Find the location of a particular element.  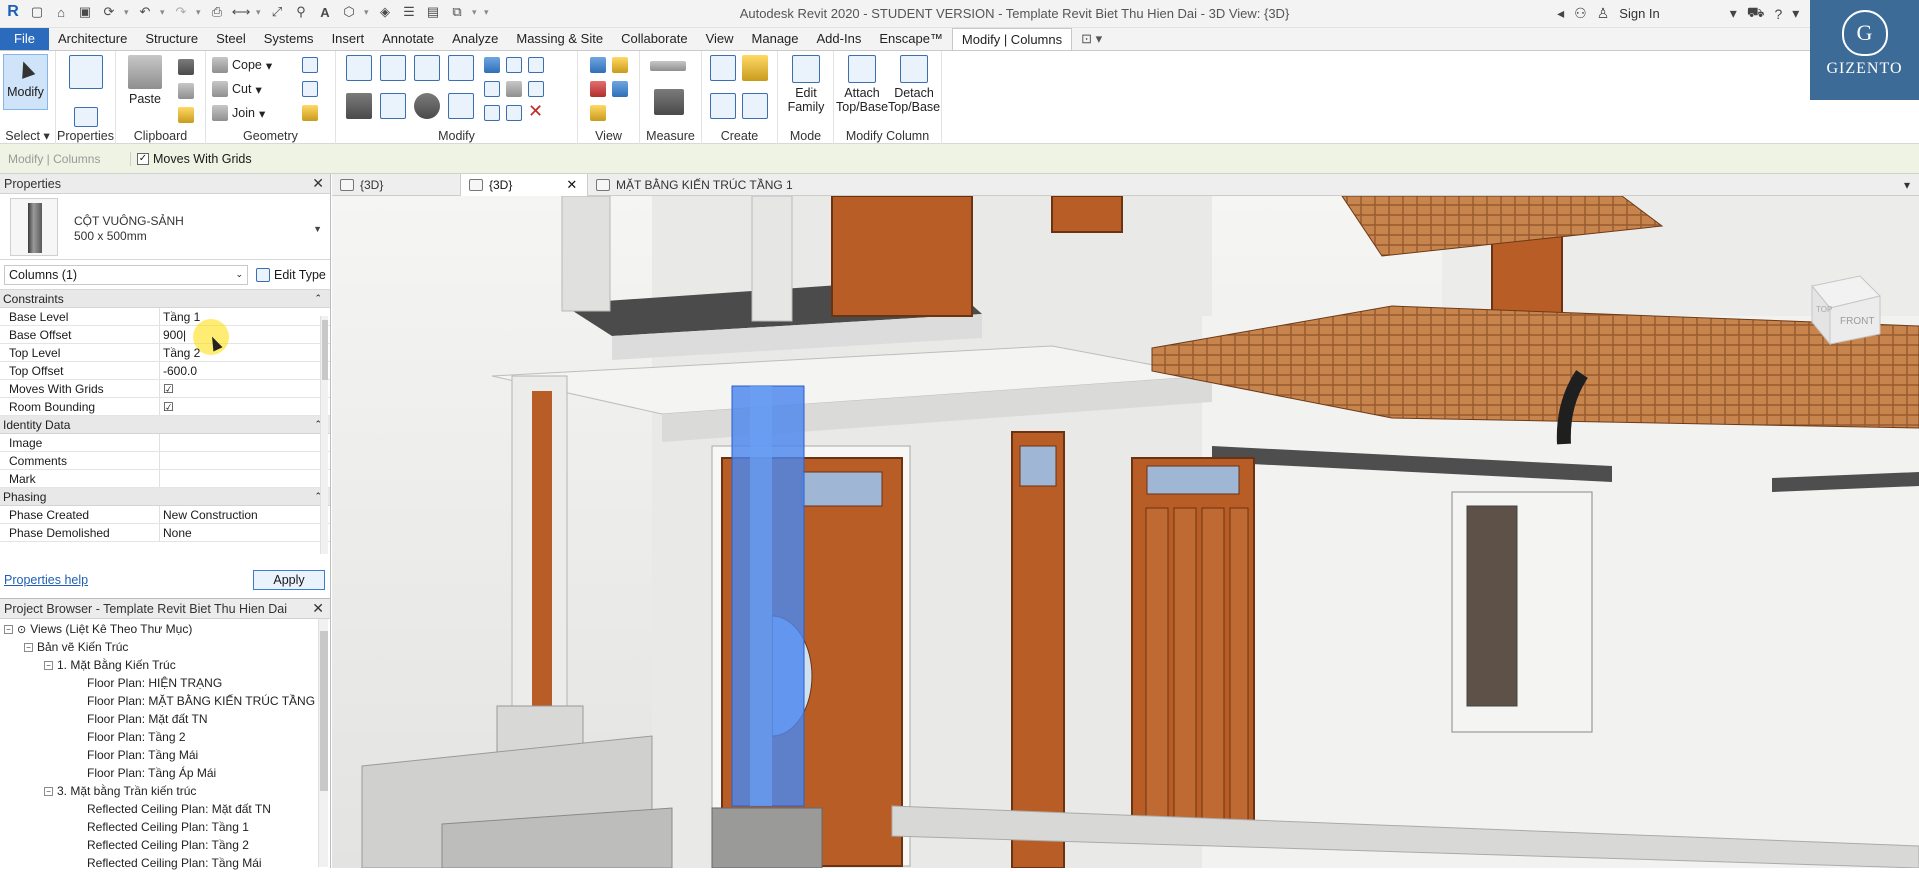

group-identity-data: Identity Data ⌃ is located at coordinates (165, 425).